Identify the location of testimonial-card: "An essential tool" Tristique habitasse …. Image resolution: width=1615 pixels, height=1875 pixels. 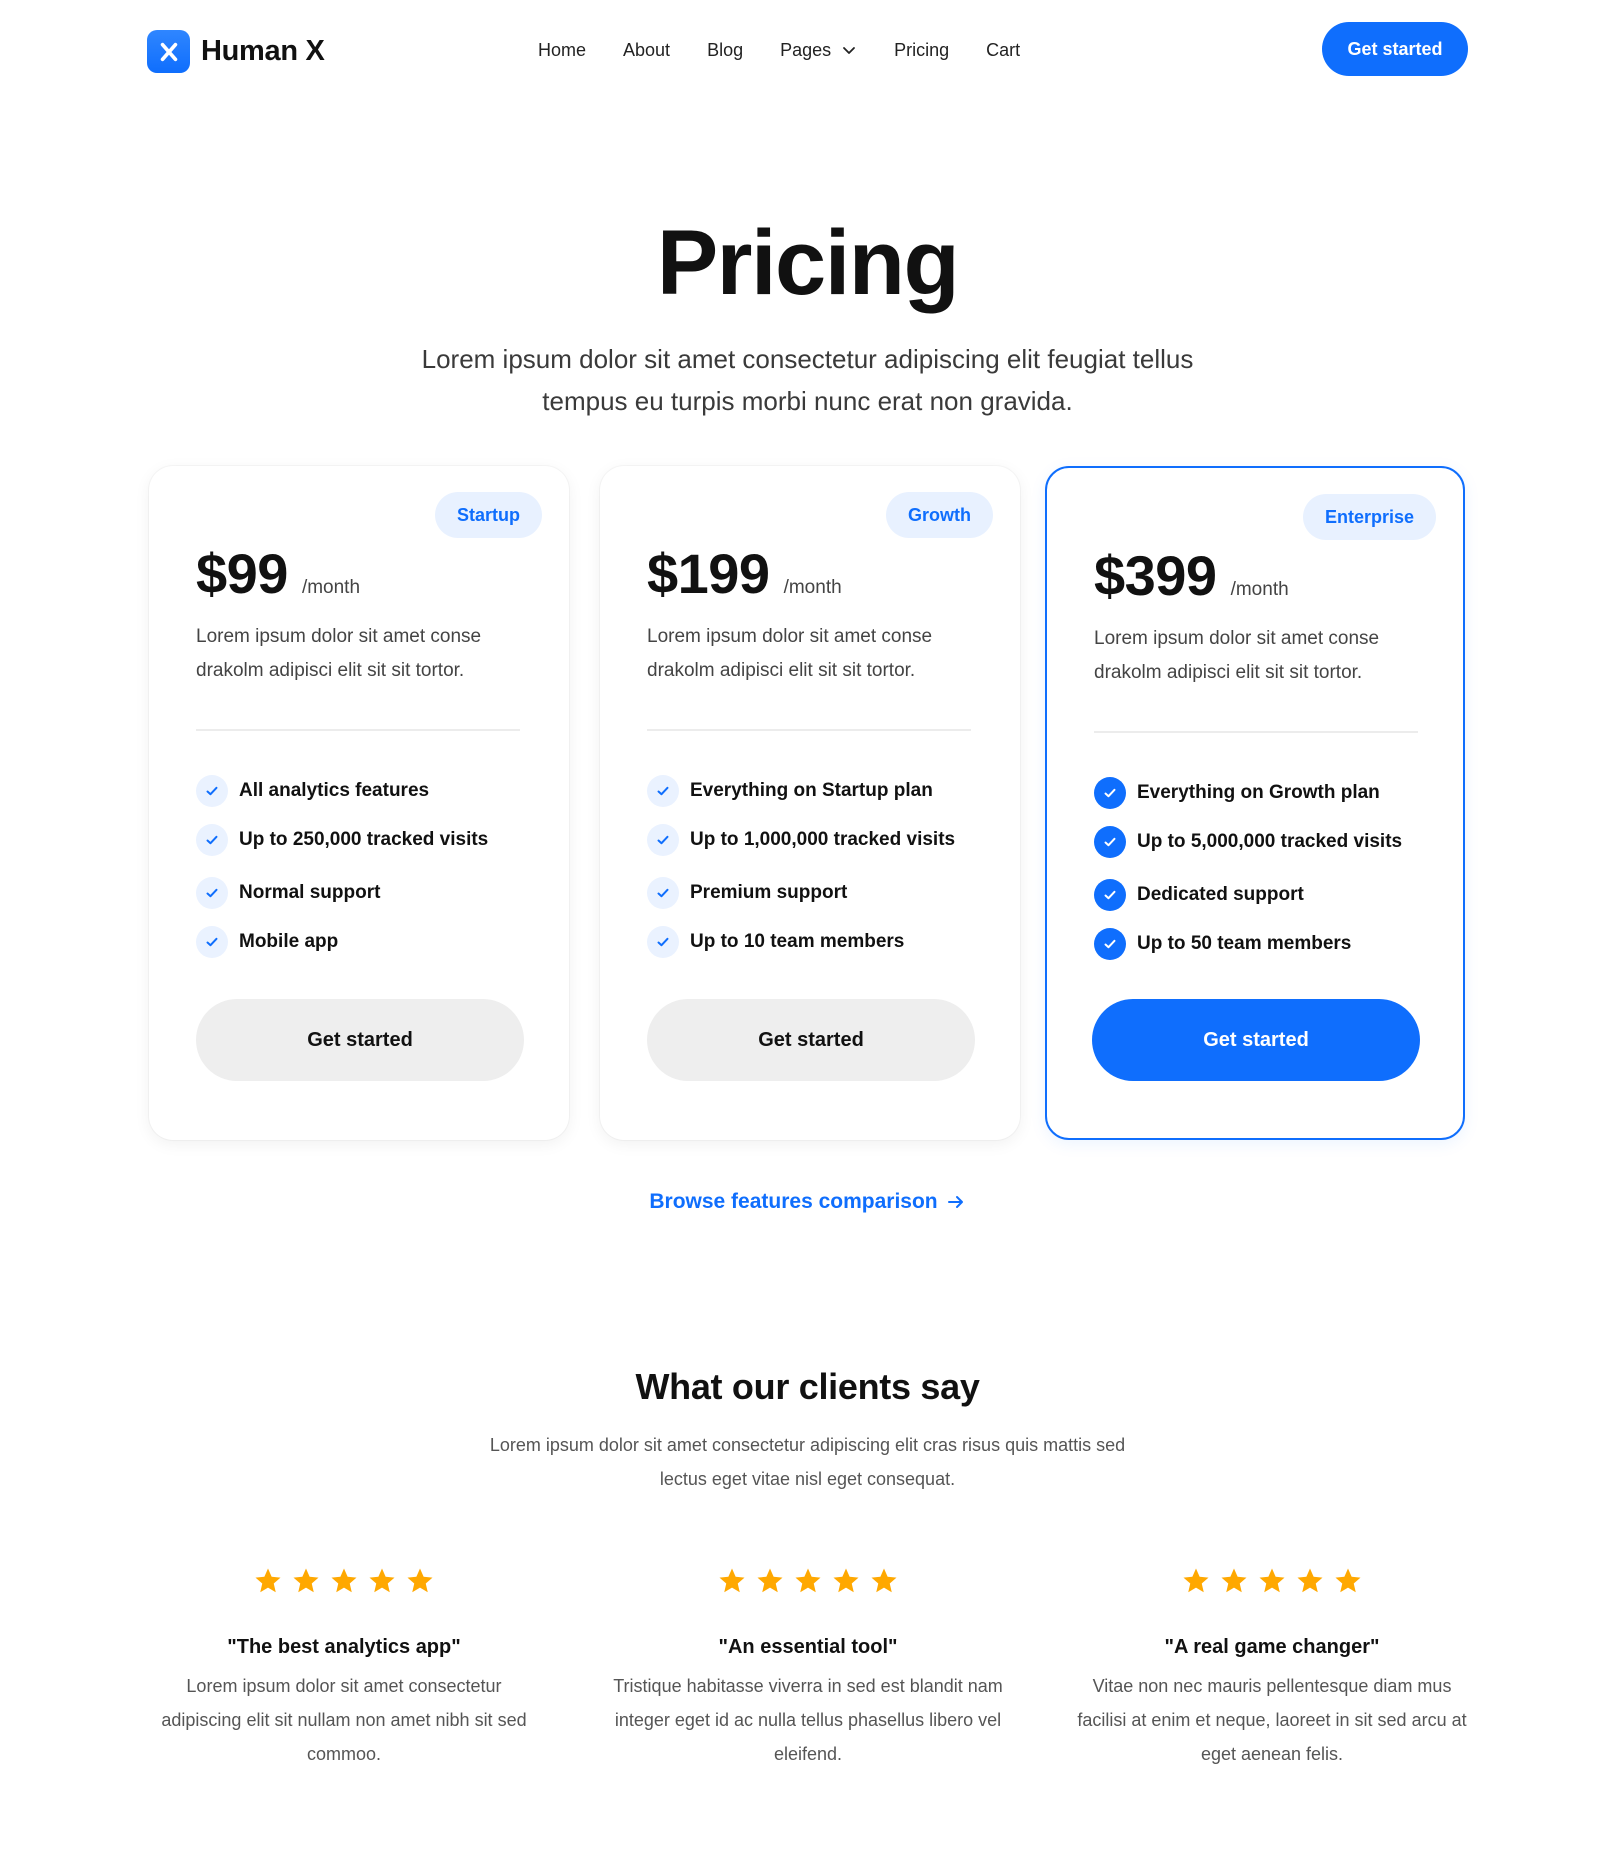
(808, 1668).